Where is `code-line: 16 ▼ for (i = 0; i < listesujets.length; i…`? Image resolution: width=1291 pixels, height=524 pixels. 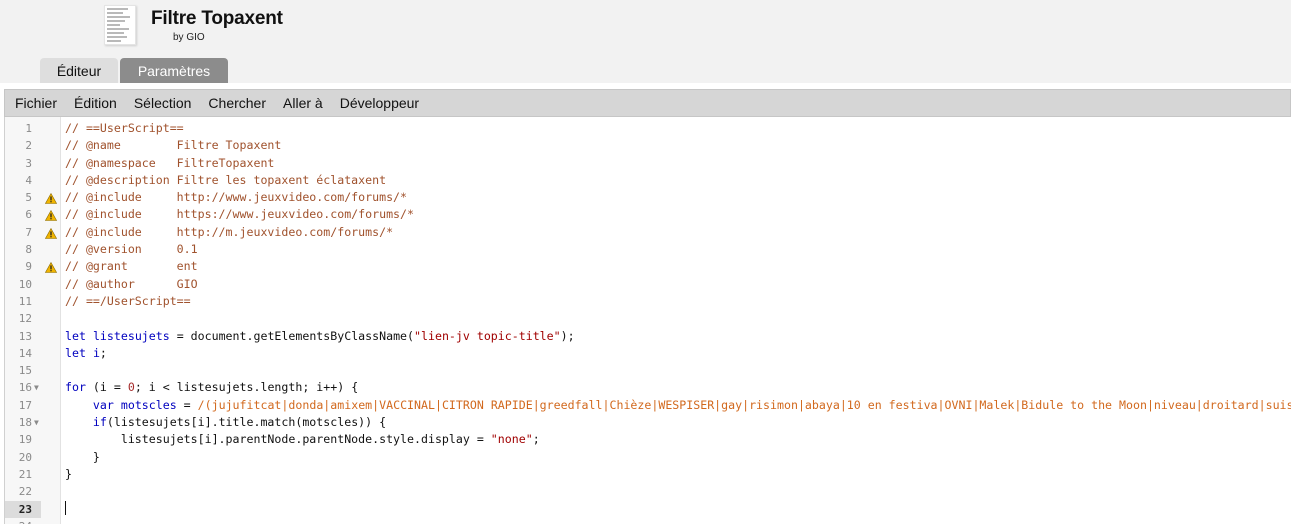
code-line: 16 ▼ for (i = 0; i < listesujets.length; i… is located at coordinates (648, 387).